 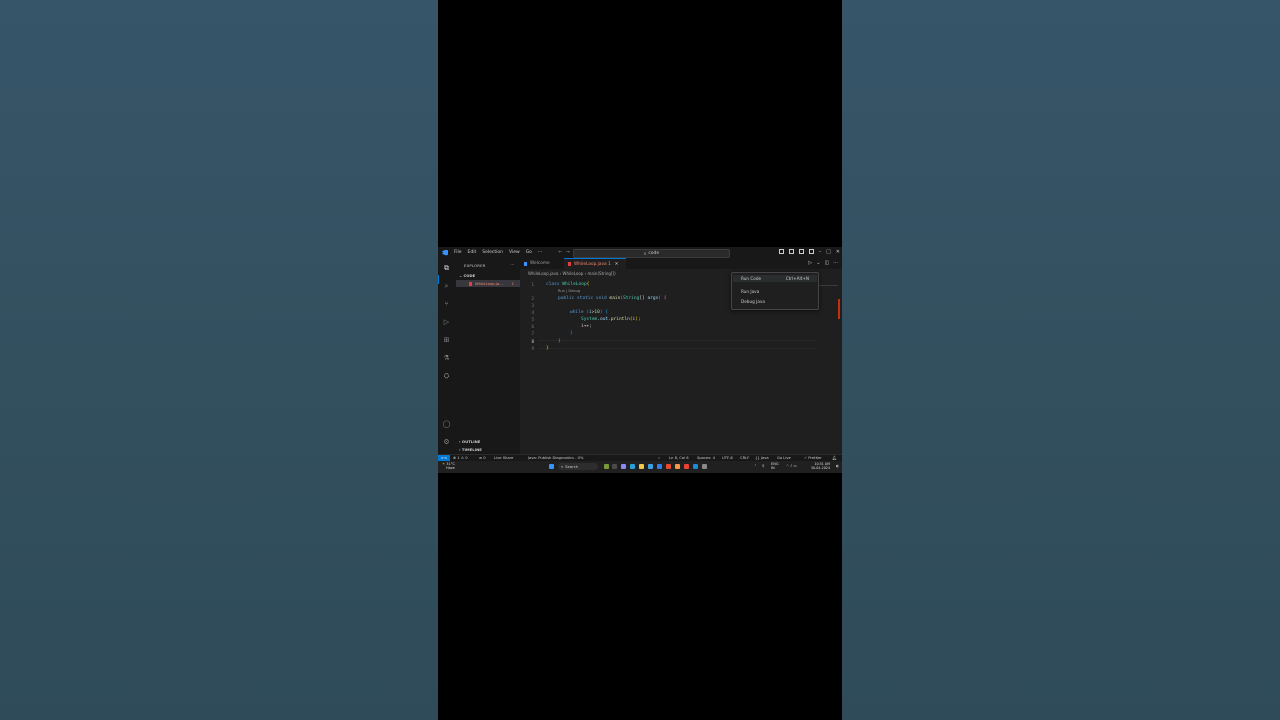 What do you see at coordinates (470, 449) in the screenshot?
I see `section-timeline: › TIMELINE` at bounding box center [470, 449].